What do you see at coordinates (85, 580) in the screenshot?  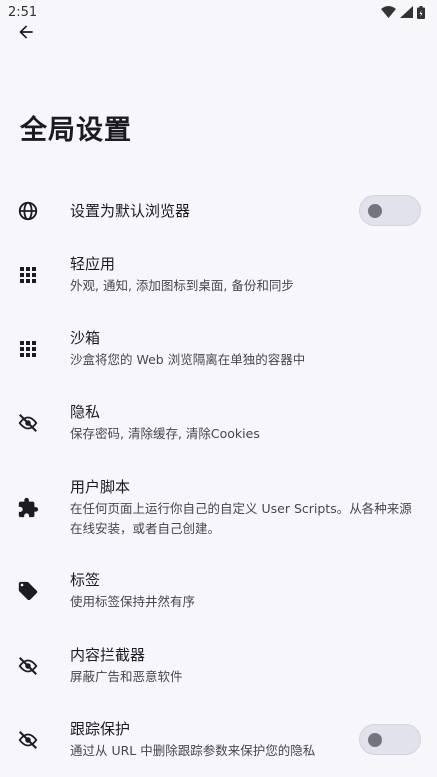 I see `setting-title: 标签` at bounding box center [85, 580].